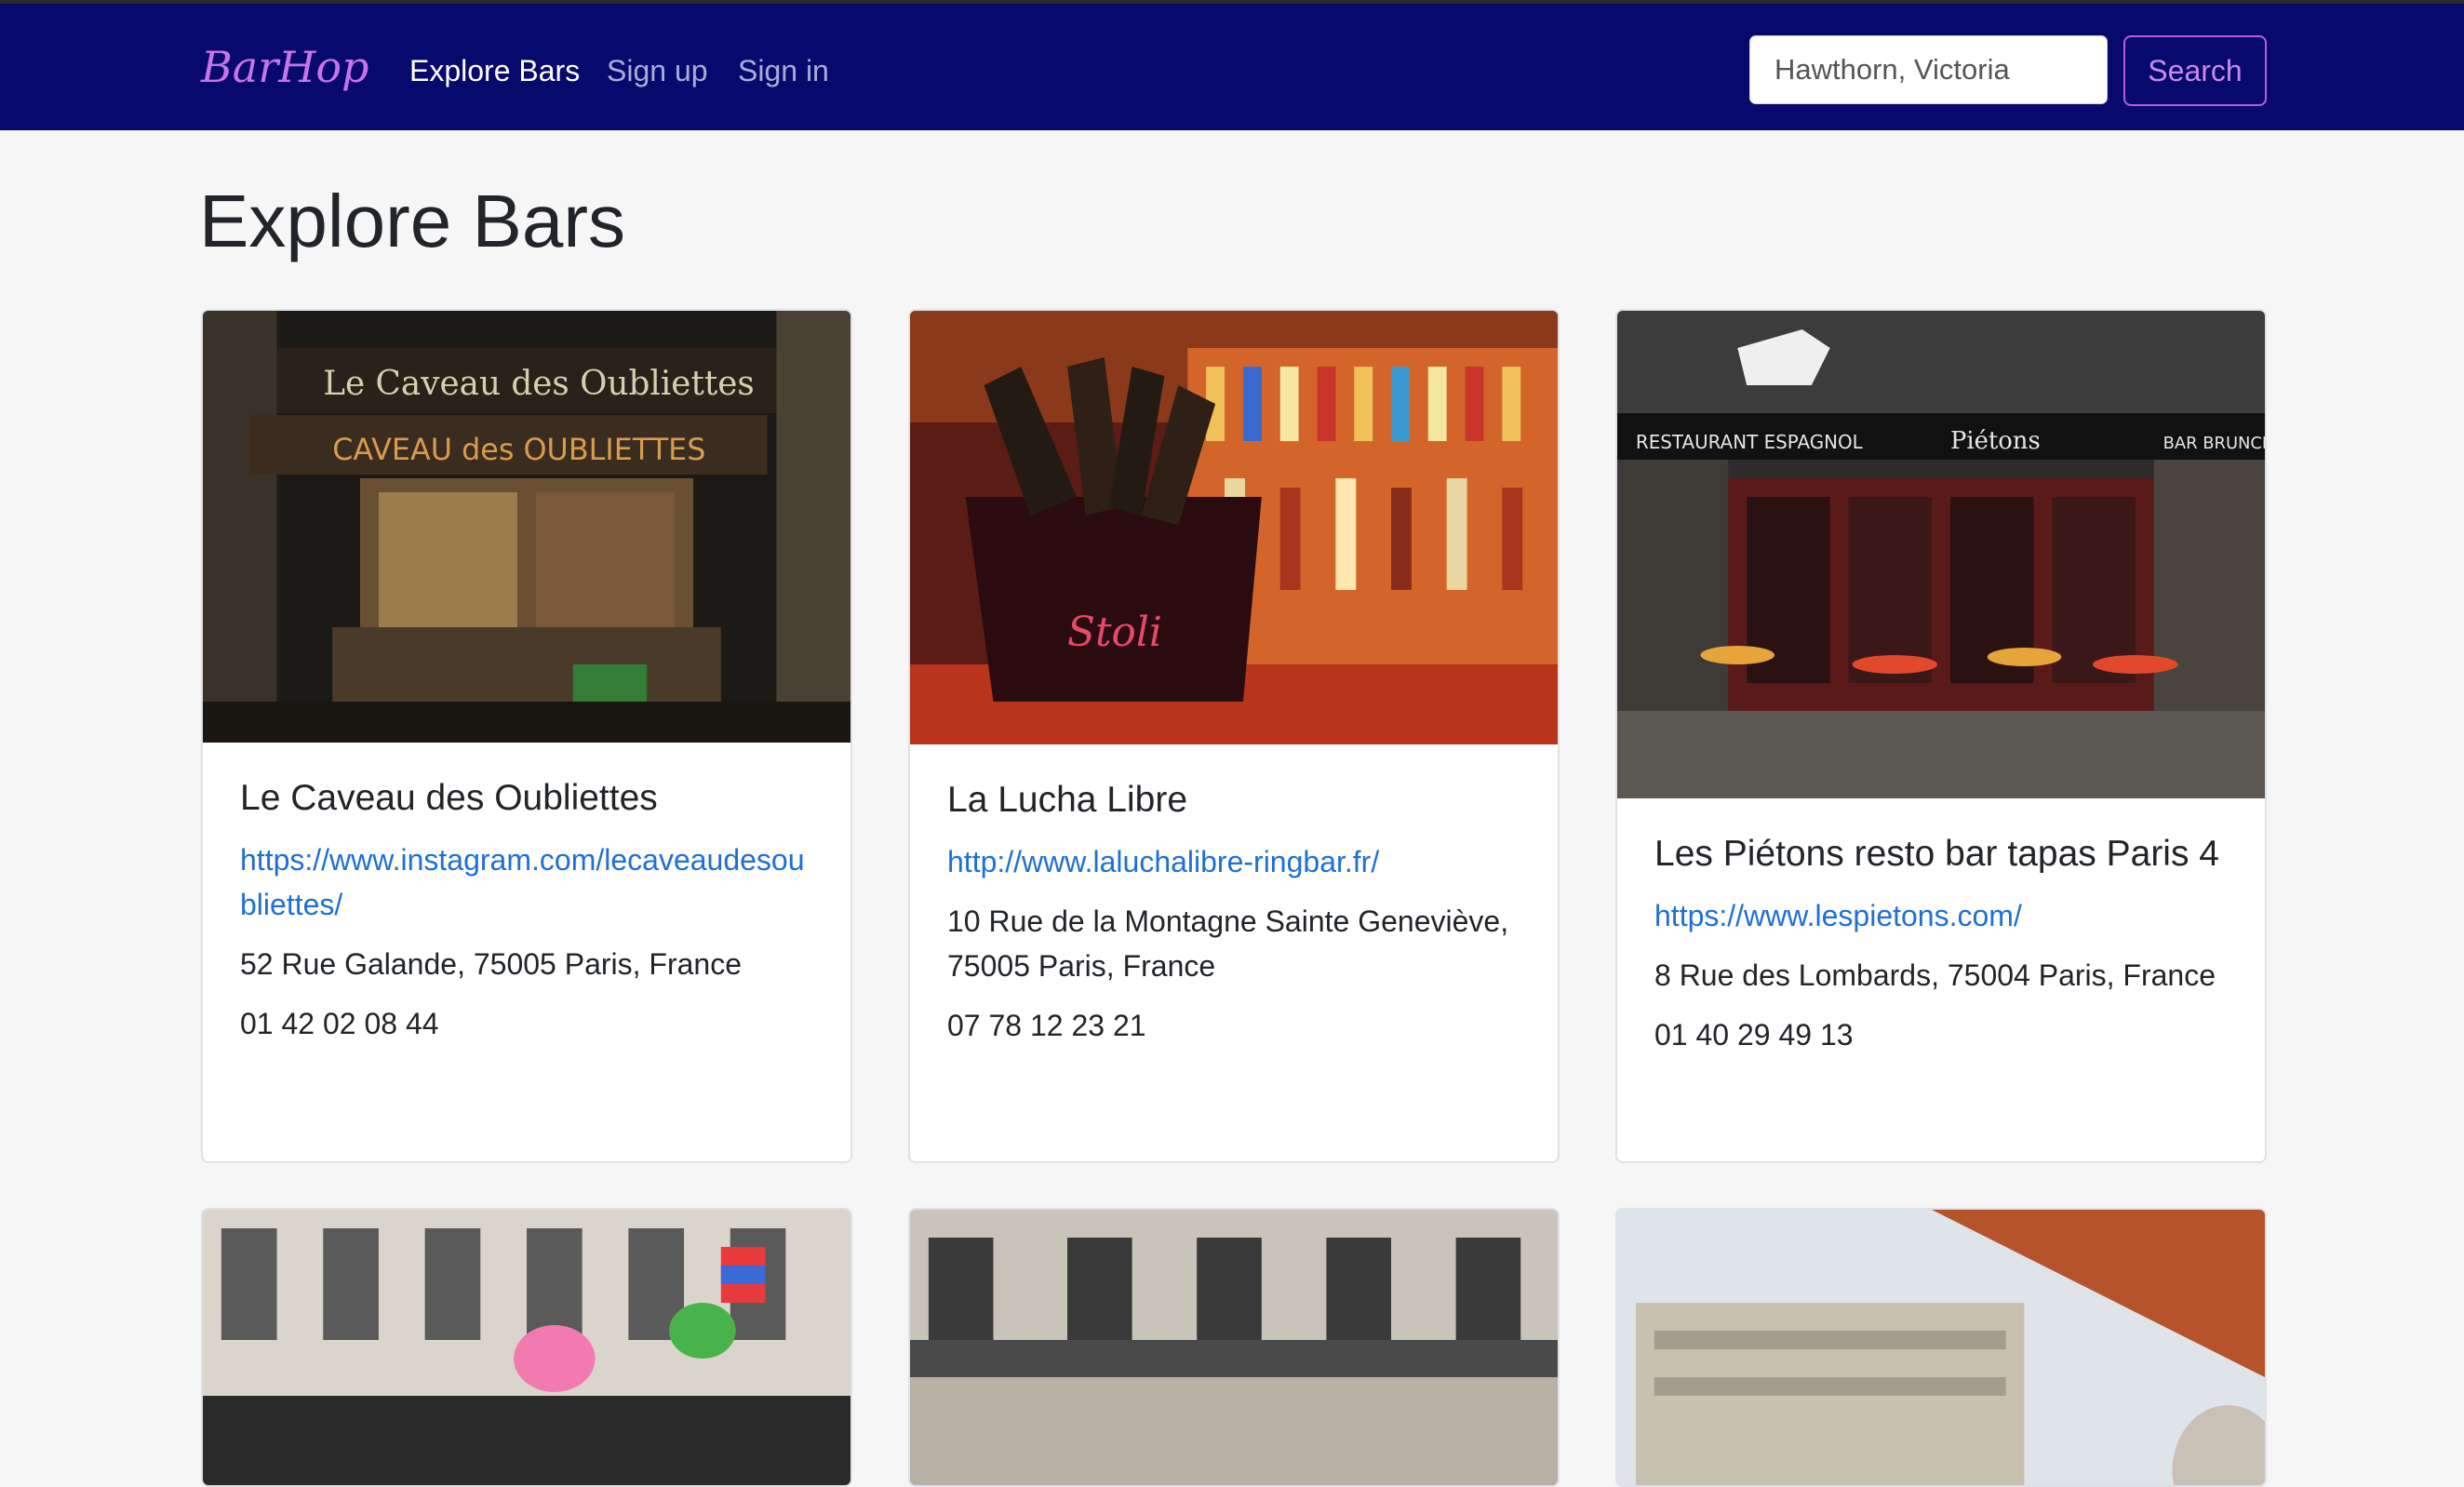 Image resolution: width=2464 pixels, height=1487 pixels. I want to click on location-search-input, so click(1928, 69).